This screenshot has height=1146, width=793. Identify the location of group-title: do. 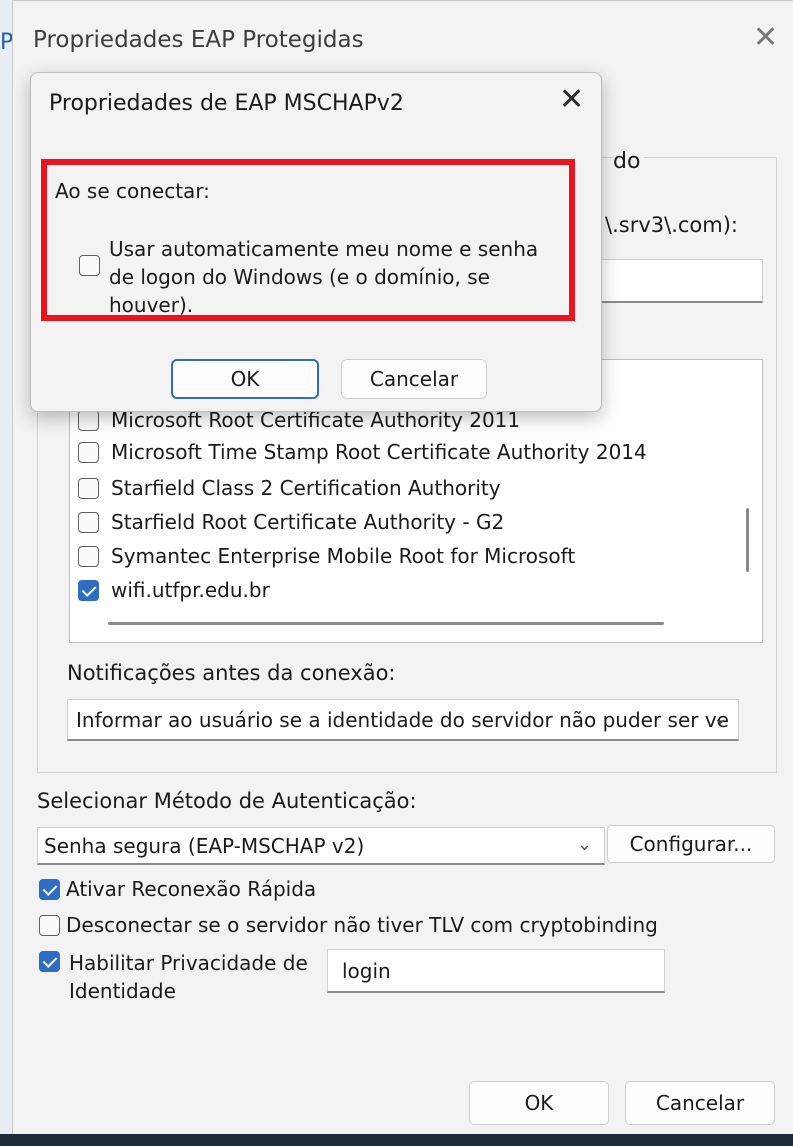
(629, 161).